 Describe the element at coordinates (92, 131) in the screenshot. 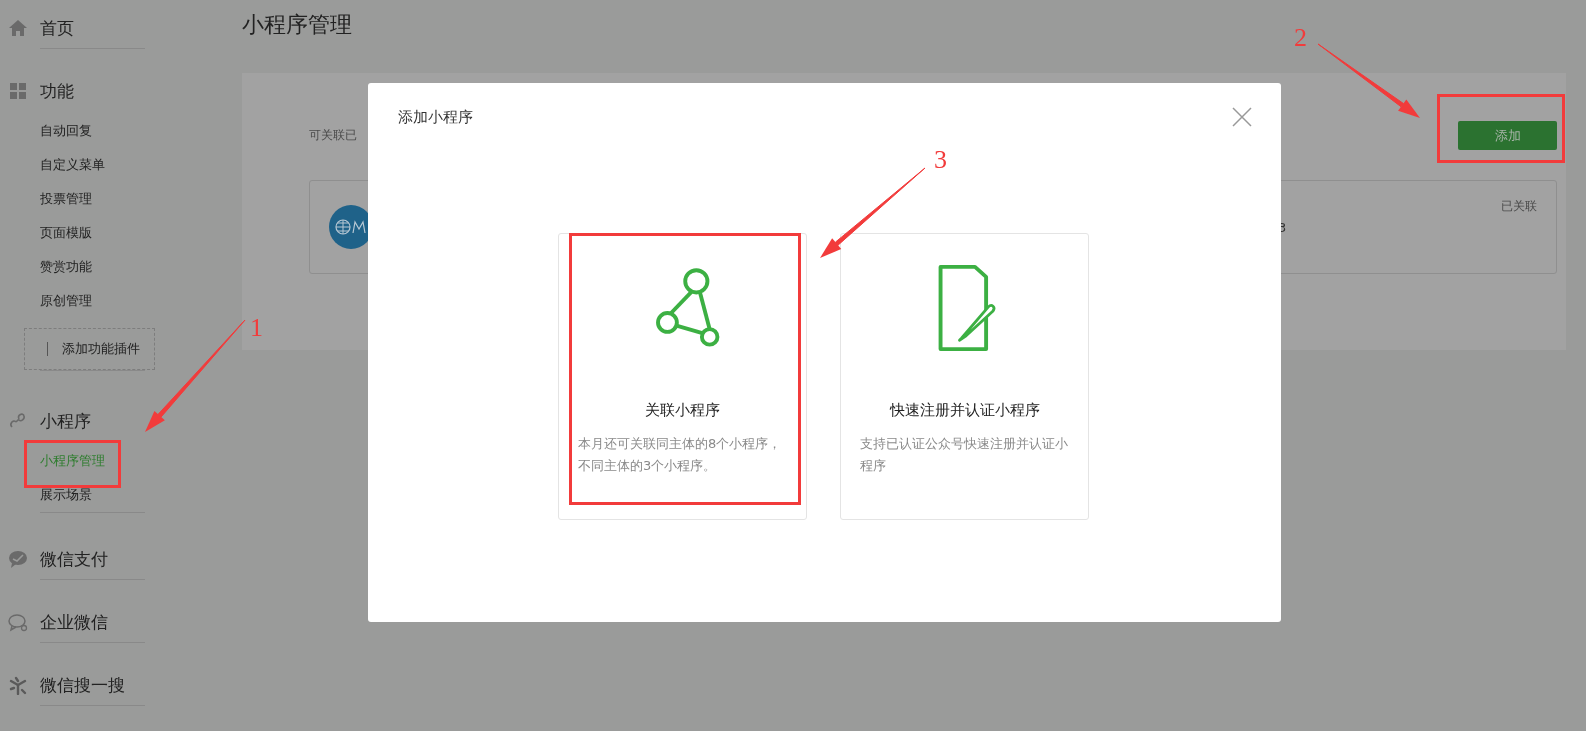

I see `sidebar-item: 自动回复` at that location.